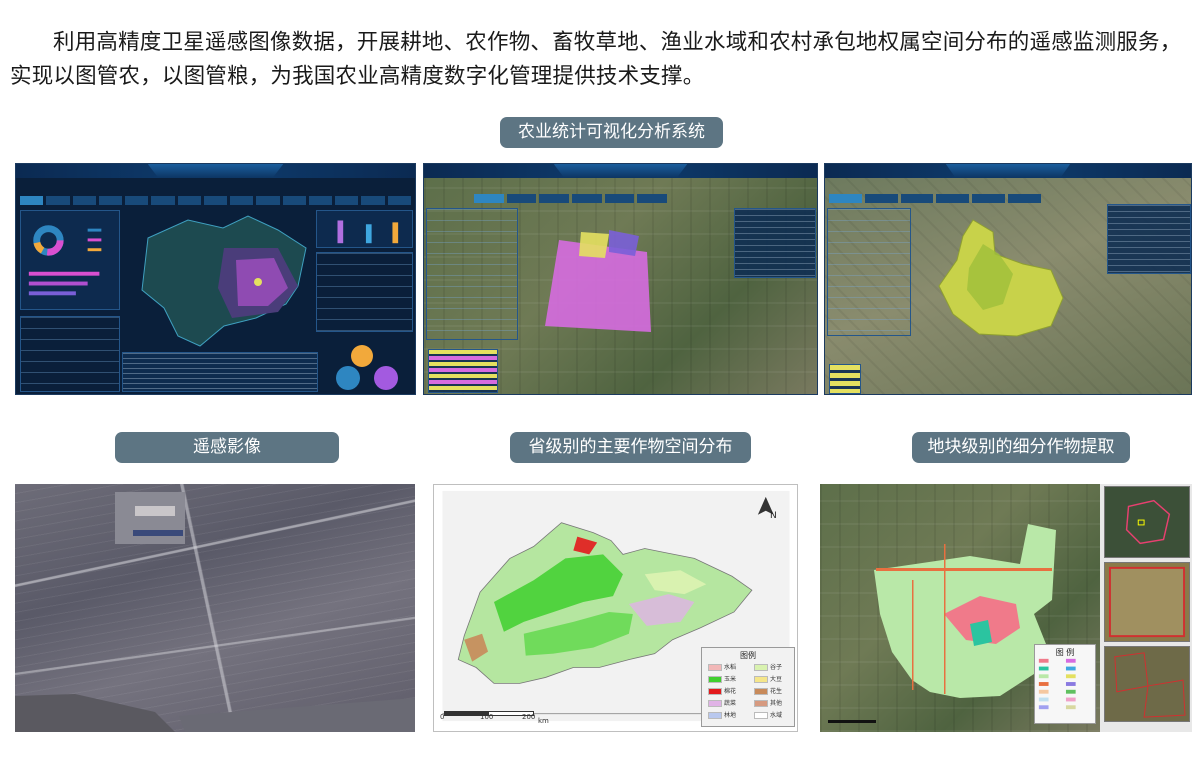  I want to click on province-crop-label: 省级别的主要作物空间分布, so click(630, 447).